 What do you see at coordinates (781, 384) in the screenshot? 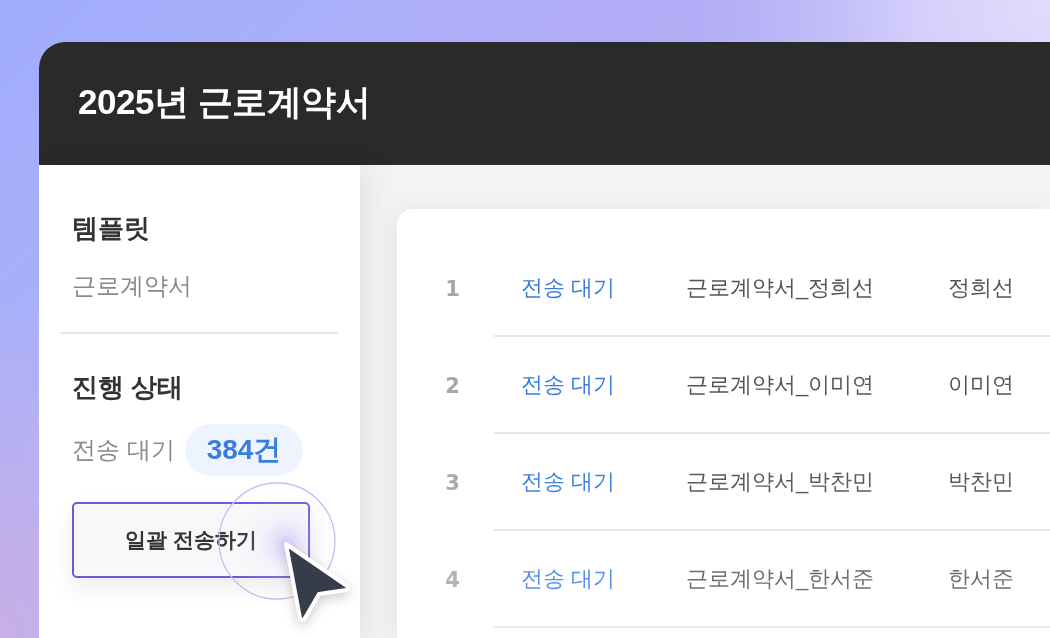
I see `document-name: 근로계약서_이미연` at bounding box center [781, 384].